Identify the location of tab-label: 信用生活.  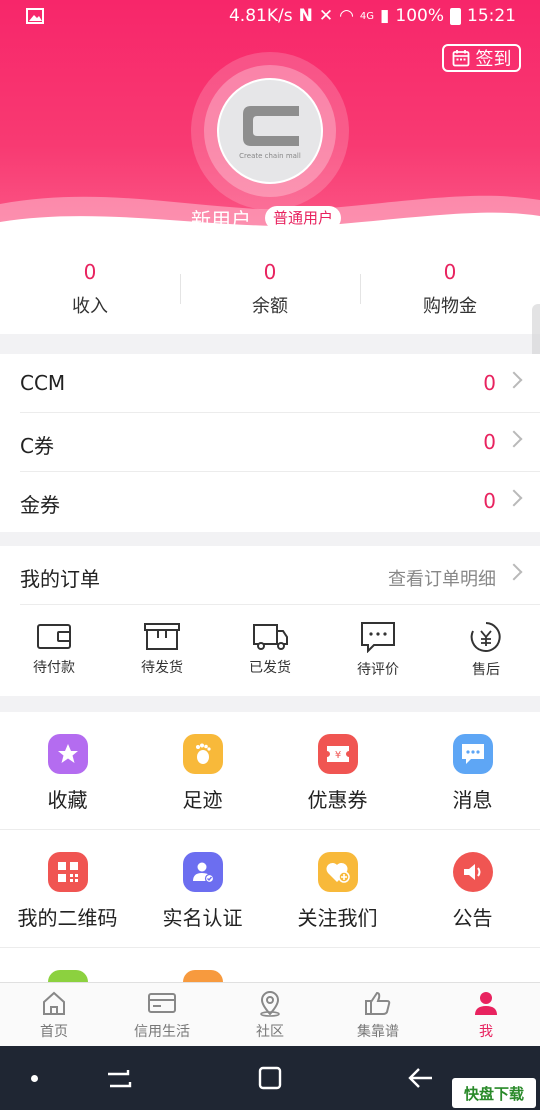
(162, 1032).